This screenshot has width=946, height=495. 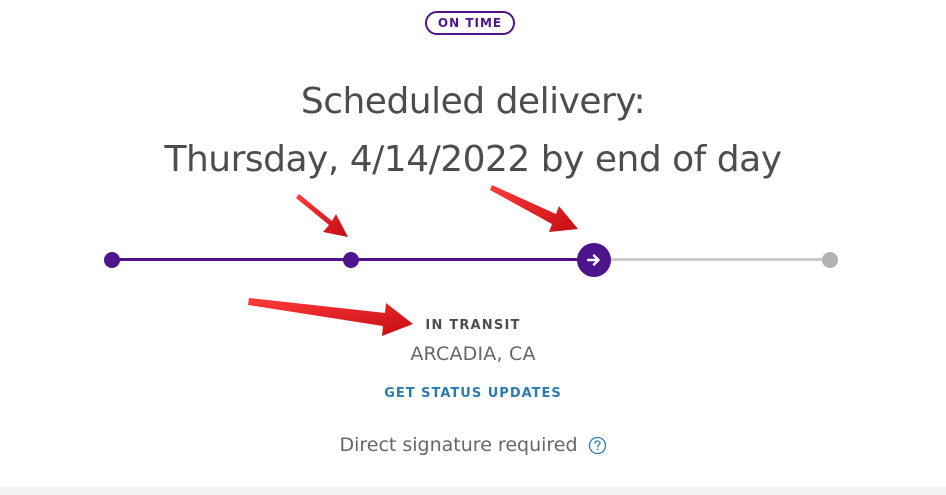 What do you see at coordinates (597, 445) in the screenshot?
I see `help-circle-icon` at bounding box center [597, 445].